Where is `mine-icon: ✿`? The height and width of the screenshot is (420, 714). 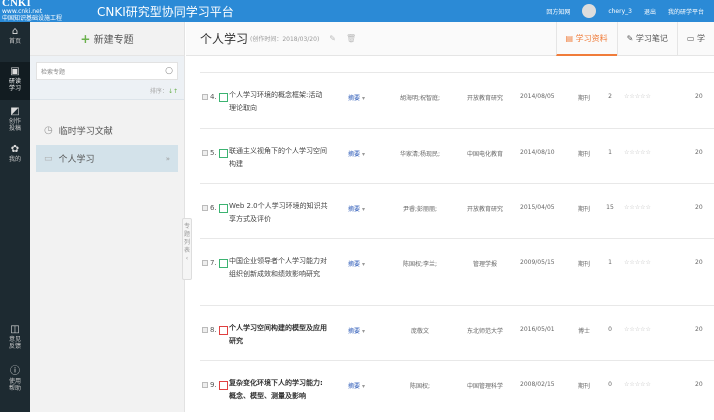 mine-icon: ✿ is located at coordinates (15, 149).